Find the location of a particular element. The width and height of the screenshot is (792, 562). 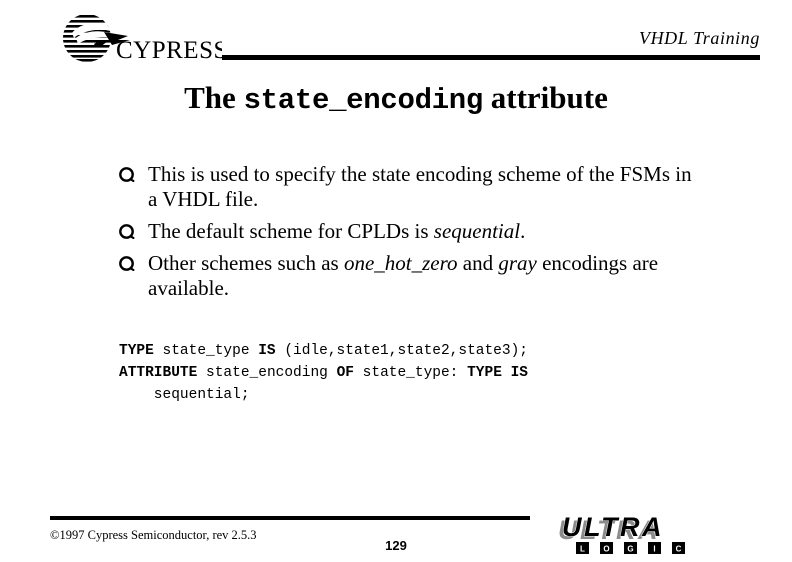

slide-header: CYPRESS VHDL Training is located at coordinates (396, 36).